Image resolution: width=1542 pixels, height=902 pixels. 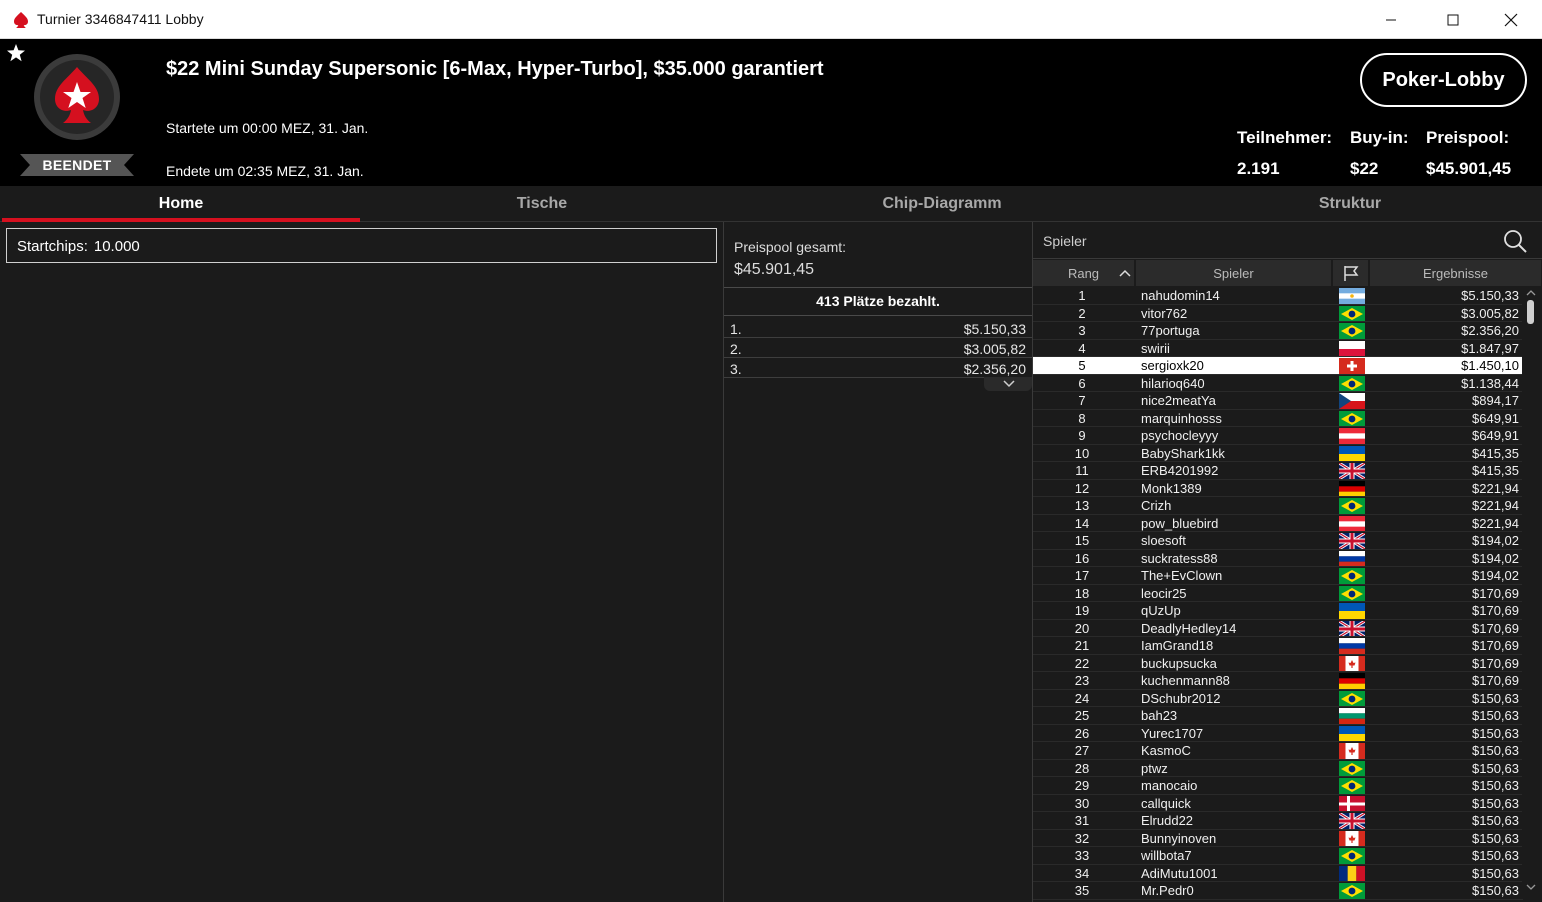 I want to click on player-rank: 5, so click(x=1082, y=365).